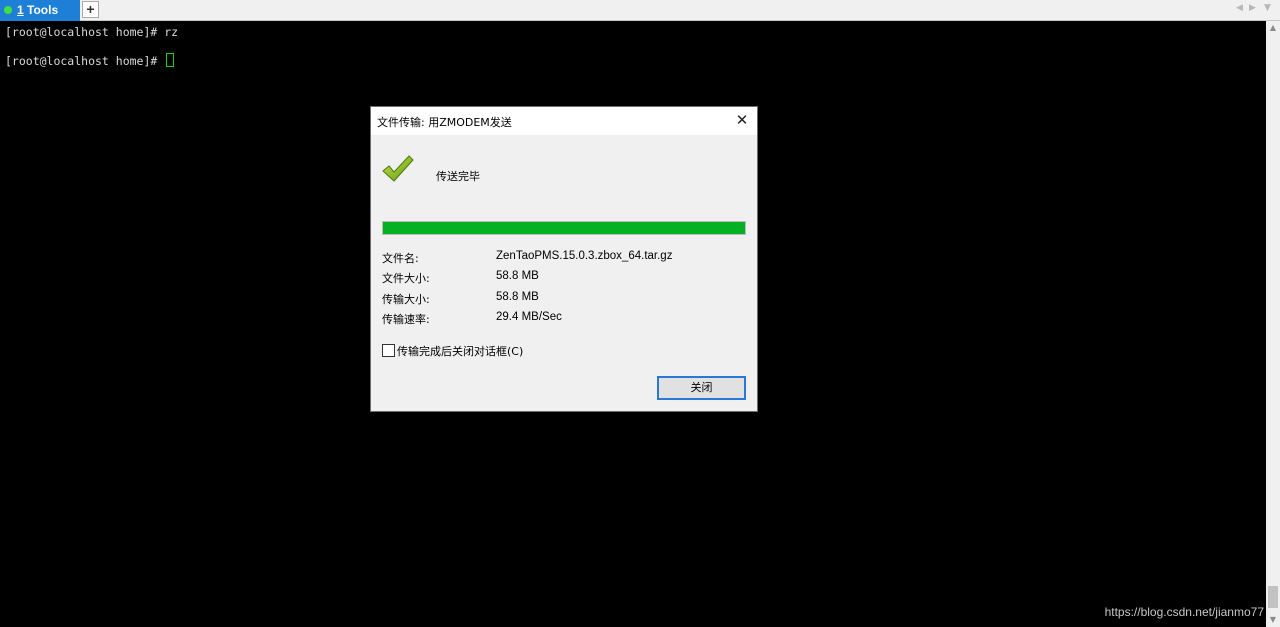 This screenshot has width=1280, height=627. Describe the element at coordinates (1184, 612) in the screenshot. I see `watermark: https://blog.csdn.net/jianmo77` at that location.